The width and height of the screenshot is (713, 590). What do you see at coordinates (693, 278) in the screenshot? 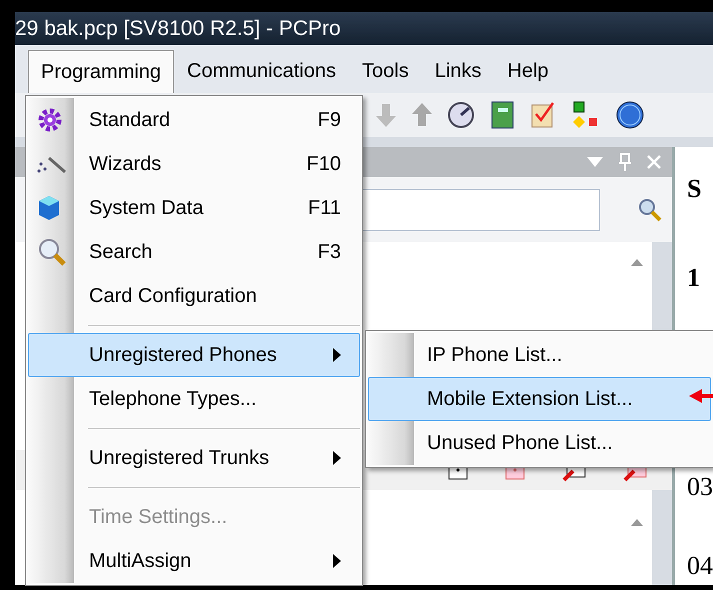
I see `pane-text: 1` at bounding box center [693, 278].